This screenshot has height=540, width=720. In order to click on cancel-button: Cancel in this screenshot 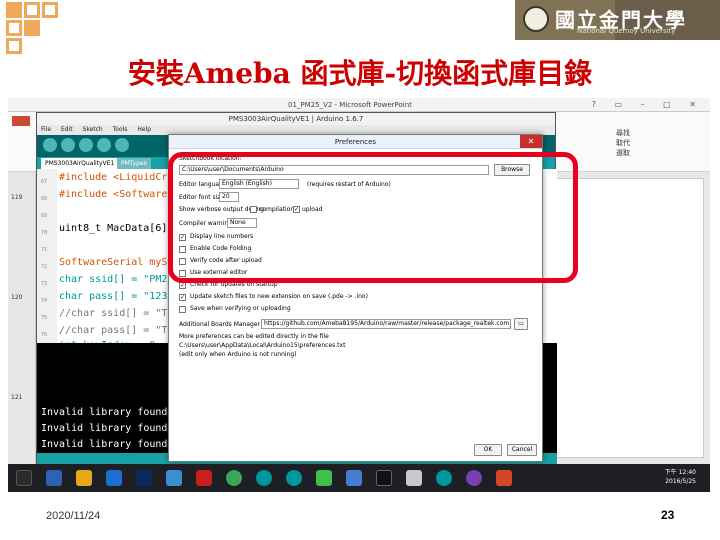, I will do `click(522, 450)`.